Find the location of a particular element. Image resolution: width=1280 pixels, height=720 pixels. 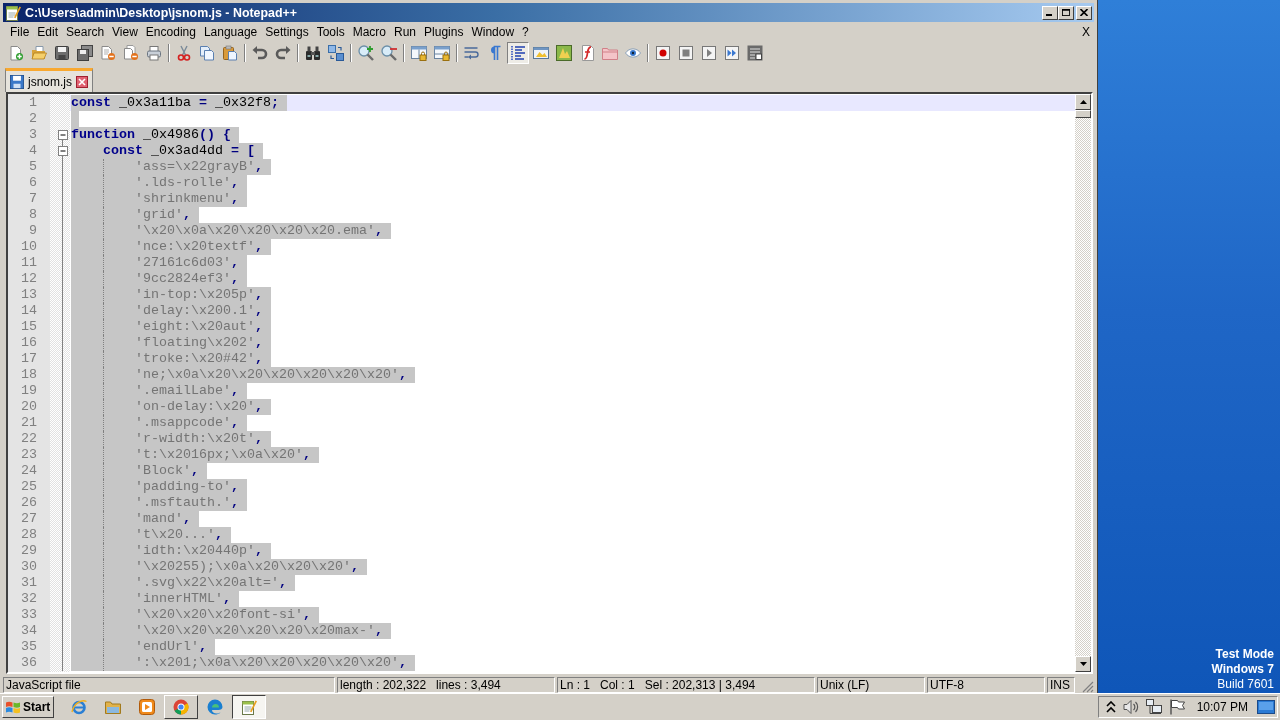

identifier: _0x3ad4dd is located at coordinates (187, 150).